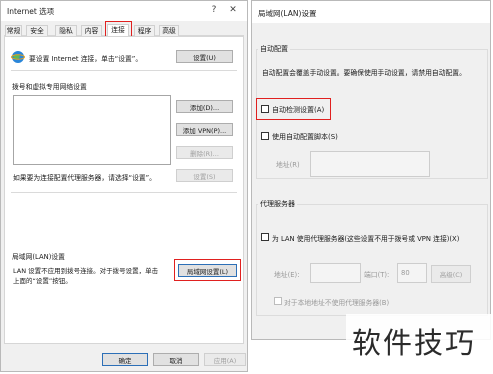 The height and width of the screenshot is (374, 493). What do you see at coordinates (125, 359) in the screenshot?
I see `ok-button: 确定` at bounding box center [125, 359].